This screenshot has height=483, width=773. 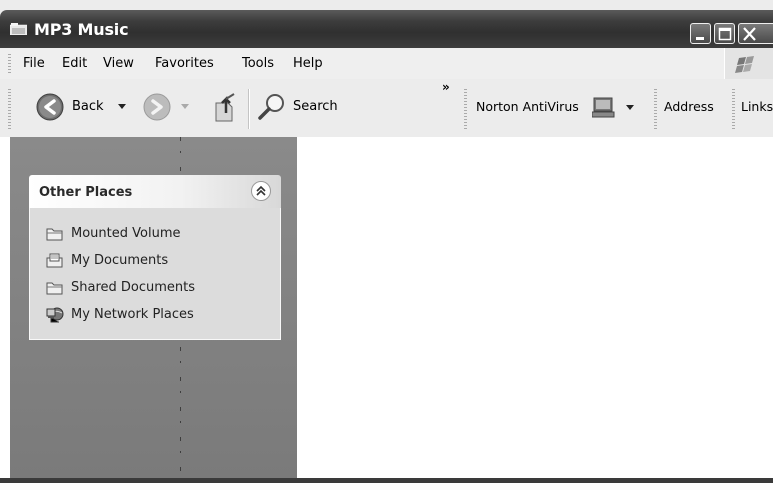 What do you see at coordinates (157, 107) in the screenshot?
I see `forward-arrow-icon` at bounding box center [157, 107].